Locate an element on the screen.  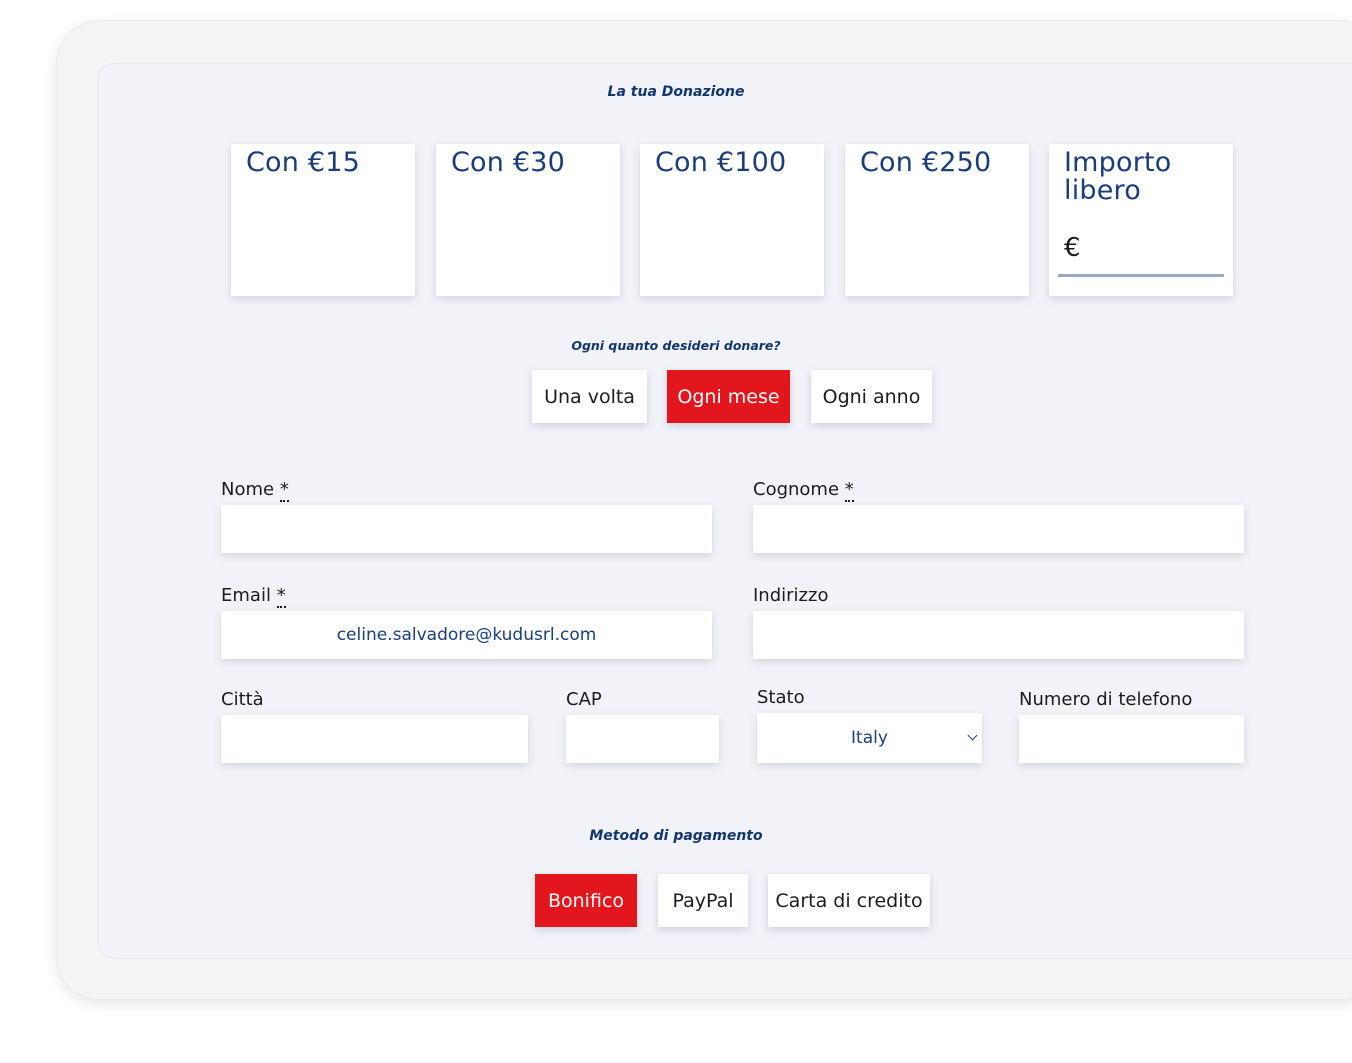
free-amount-field: € is located at coordinates (1141, 253).